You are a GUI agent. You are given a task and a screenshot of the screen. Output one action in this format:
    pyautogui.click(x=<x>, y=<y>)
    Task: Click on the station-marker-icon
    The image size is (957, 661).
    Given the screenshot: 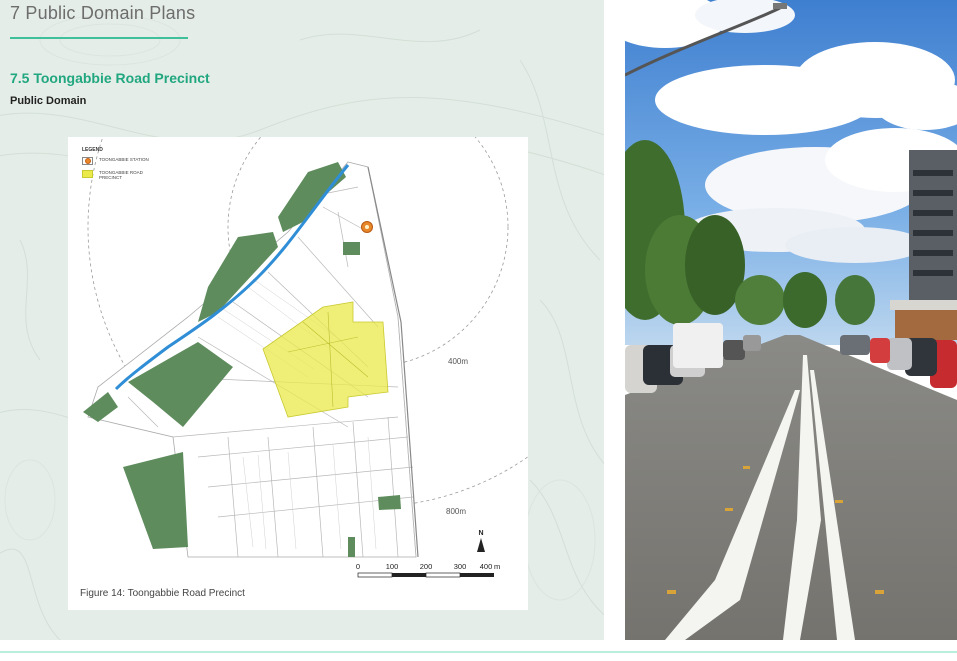 What is the action you would take?
    pyautogui.click(x=367, y=227)
    